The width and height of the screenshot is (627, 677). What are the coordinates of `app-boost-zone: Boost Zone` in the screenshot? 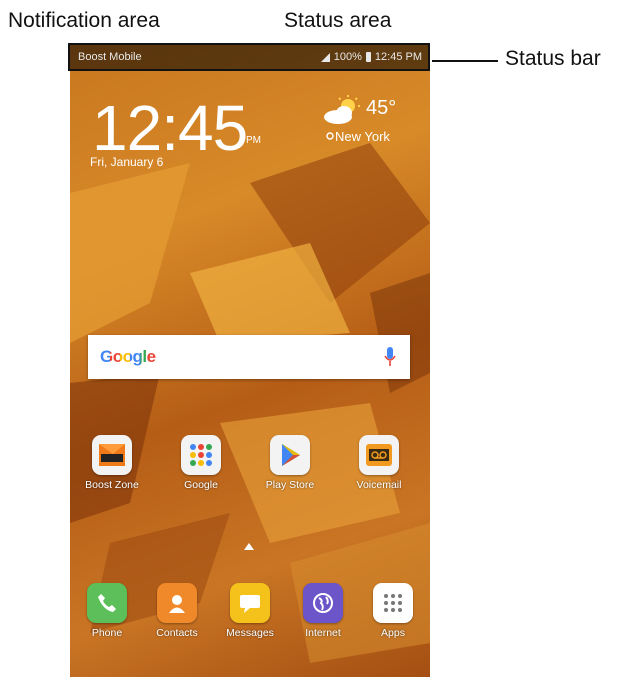 It's located at (112, 463).